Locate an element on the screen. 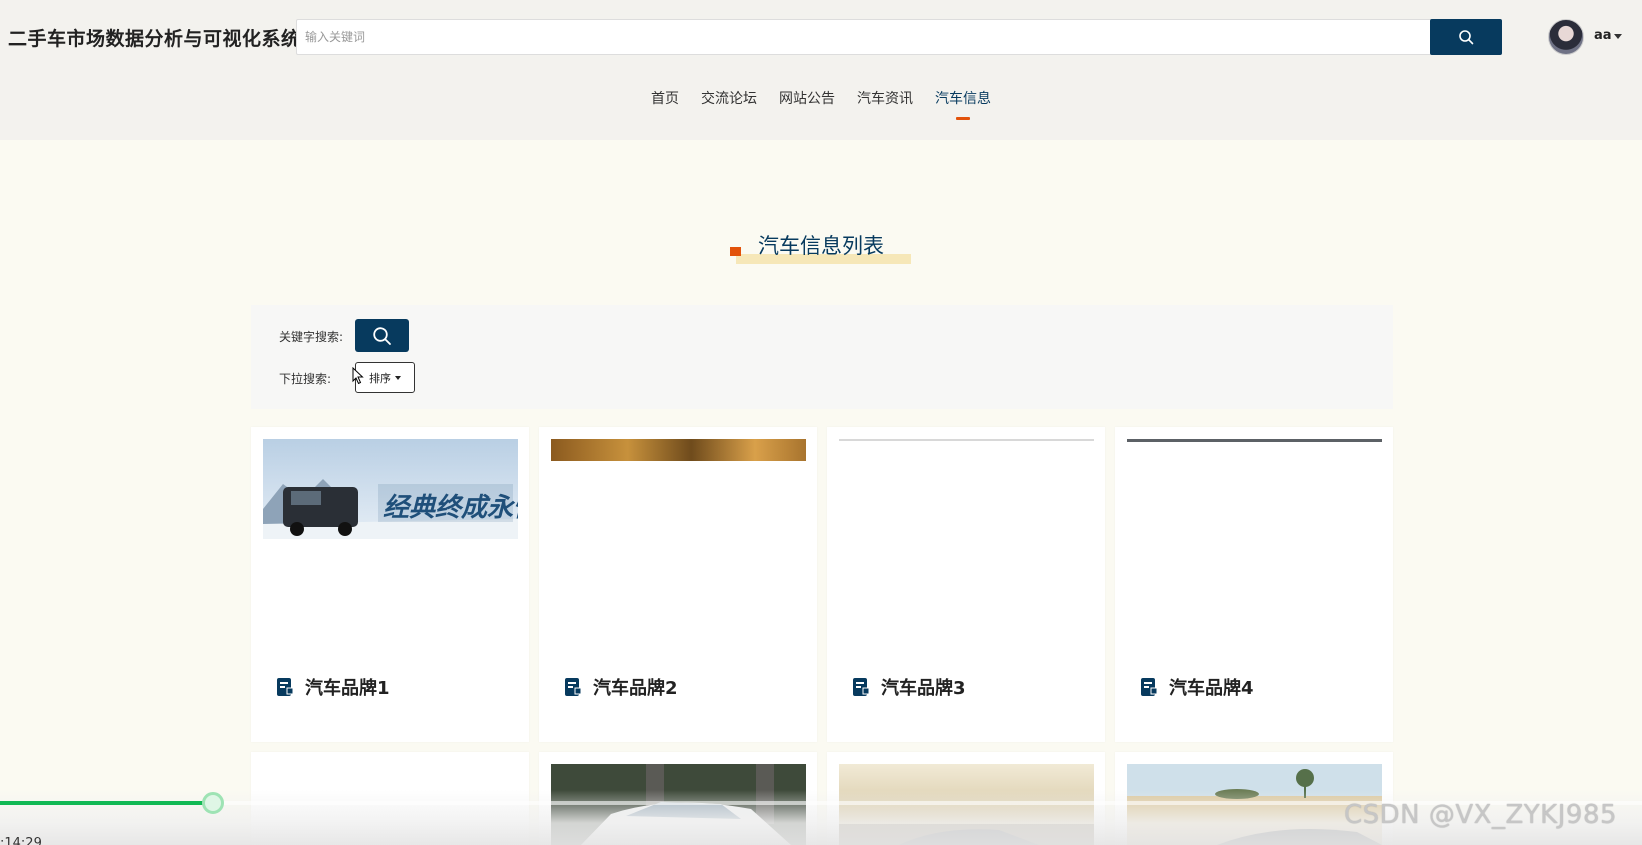  car-banner-image: 经典终成永恒 is located at coordinates (390, 489).